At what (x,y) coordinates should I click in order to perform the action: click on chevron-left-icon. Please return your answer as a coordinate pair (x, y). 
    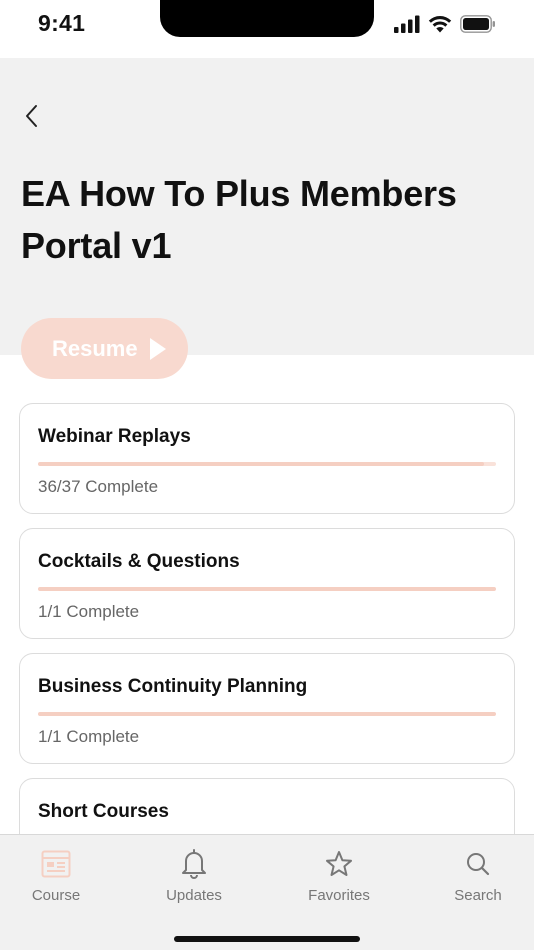
    Looking at the image, I should click on (31, 116).